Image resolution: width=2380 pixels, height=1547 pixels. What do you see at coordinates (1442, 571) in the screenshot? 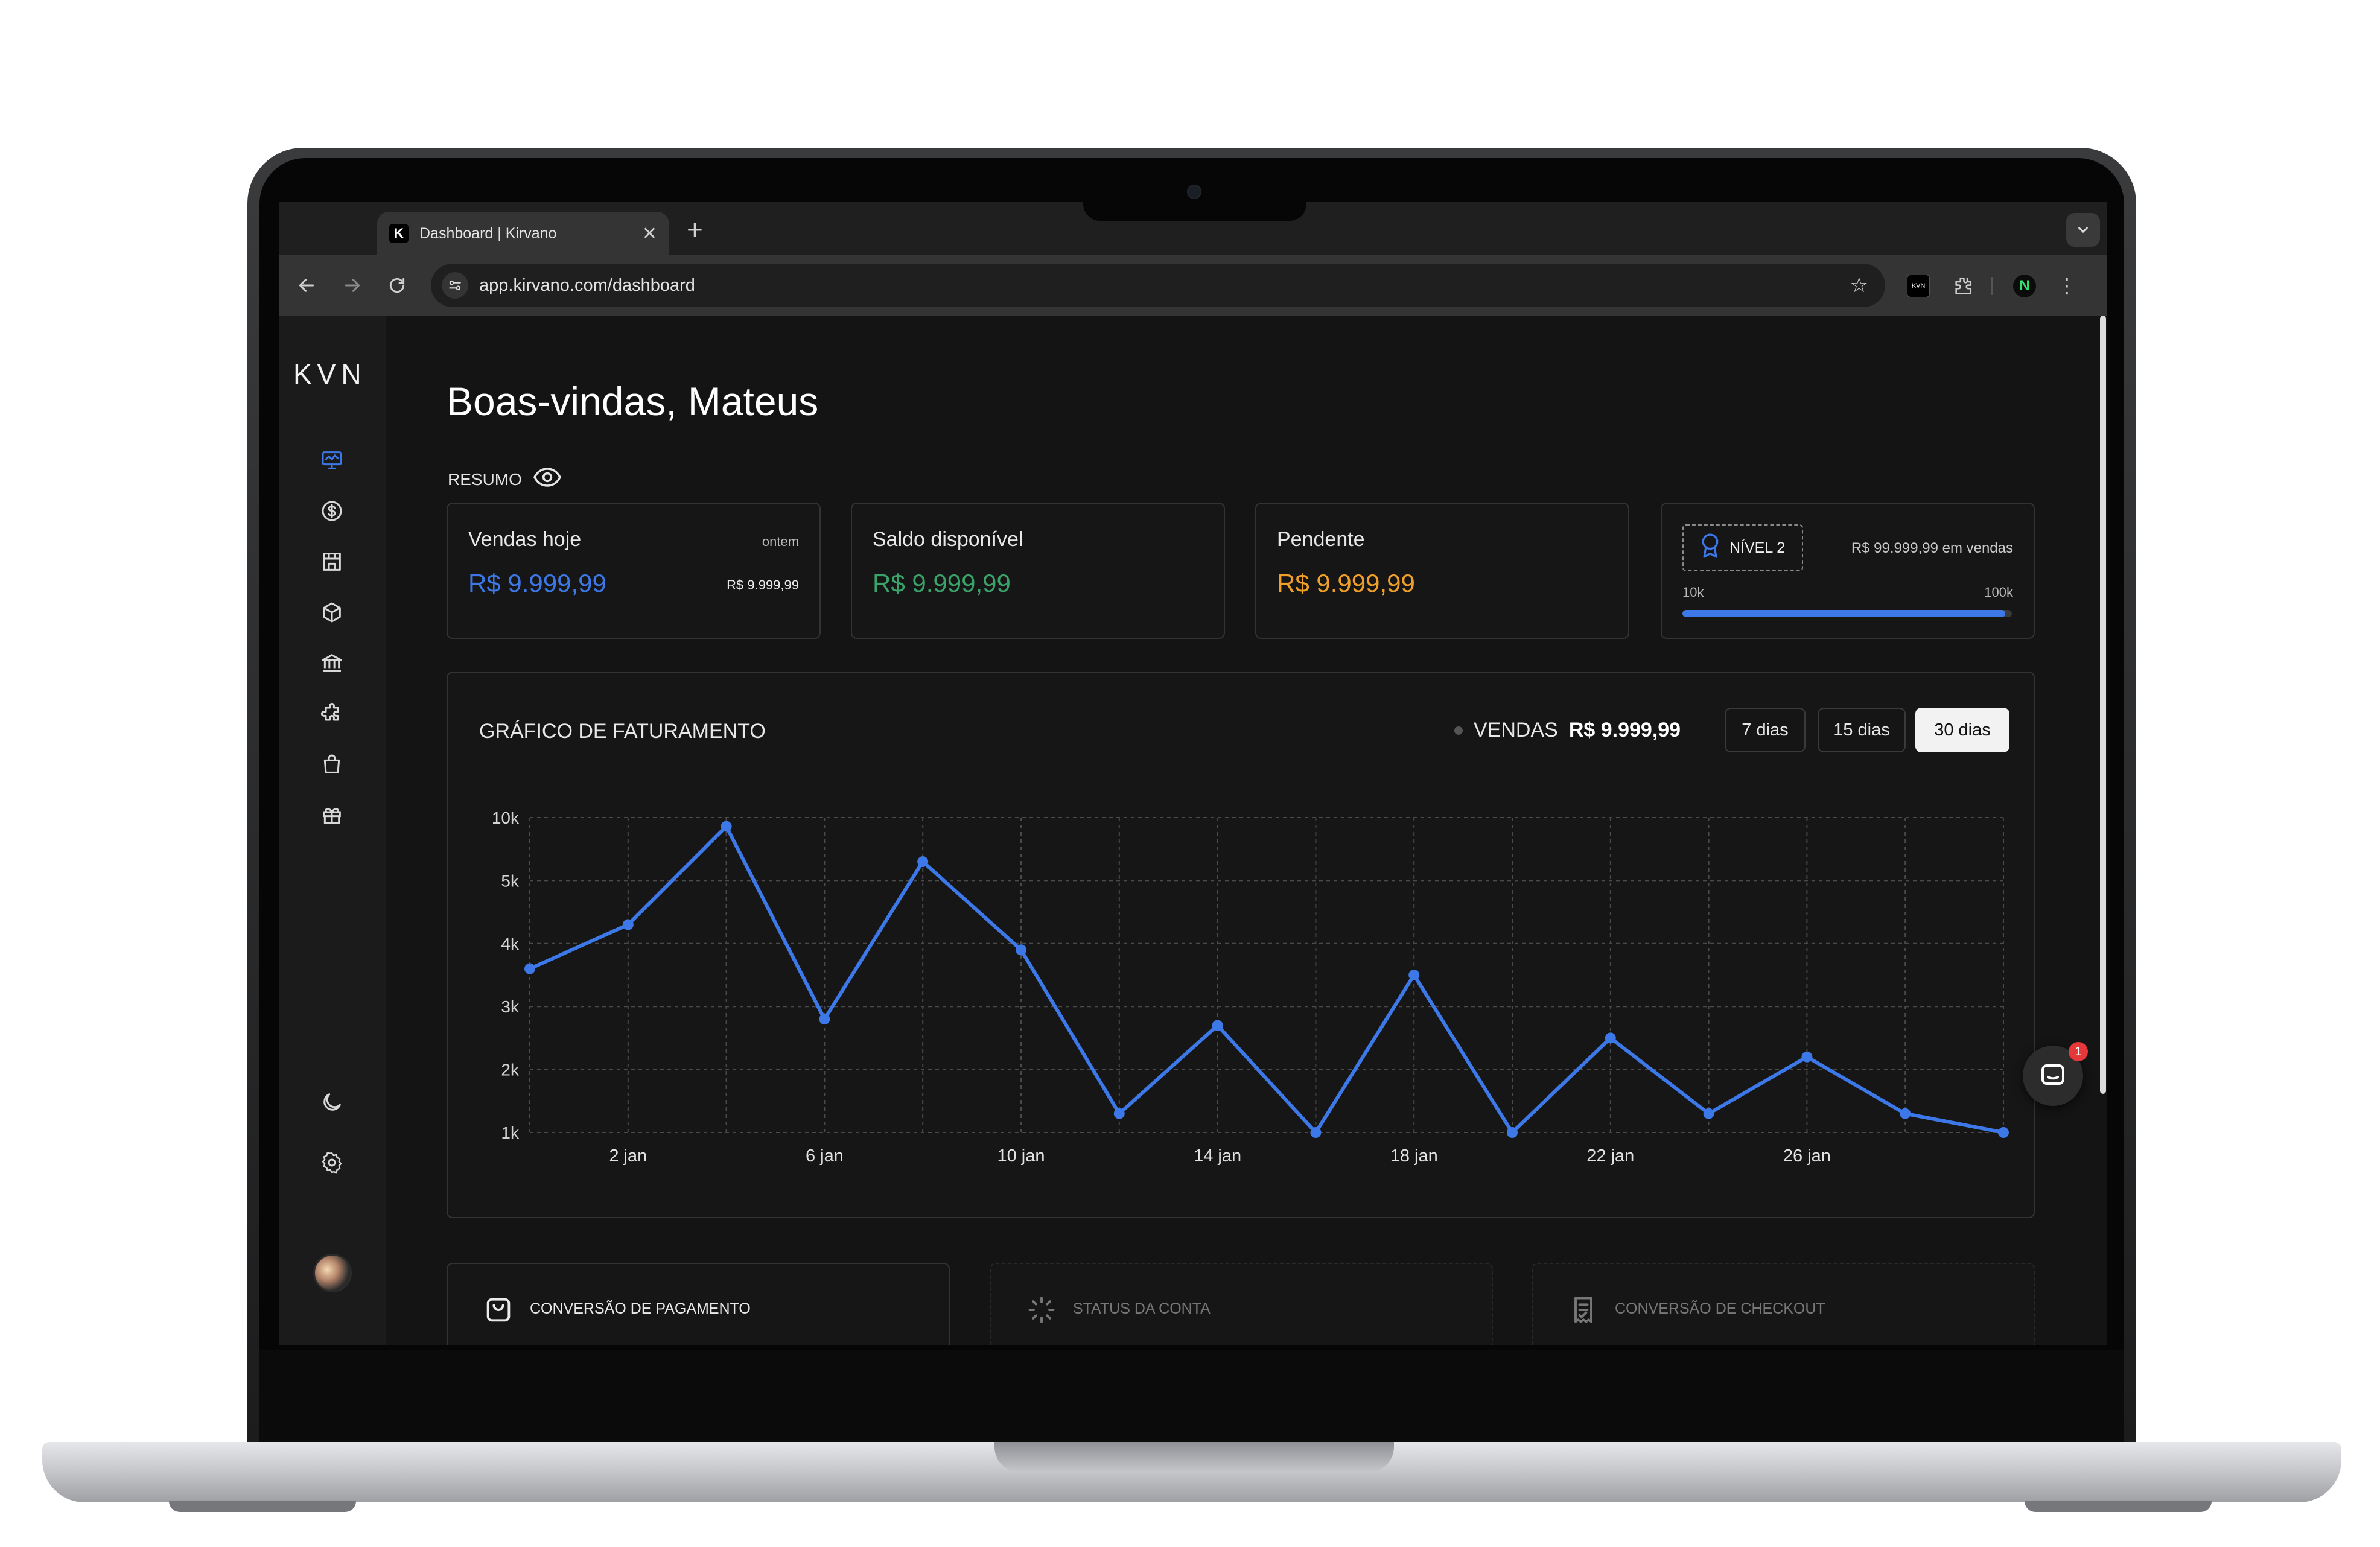
I see `pending-card: Pendente R$ 9.999,99` at bounding box center [1442, 571].